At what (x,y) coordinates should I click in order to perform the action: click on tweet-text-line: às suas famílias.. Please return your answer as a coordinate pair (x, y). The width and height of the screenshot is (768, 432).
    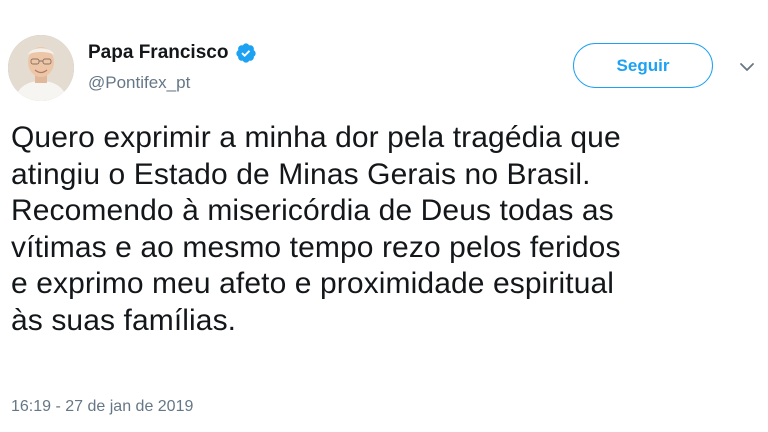
    Looking at the image, I should click on (124, 320).